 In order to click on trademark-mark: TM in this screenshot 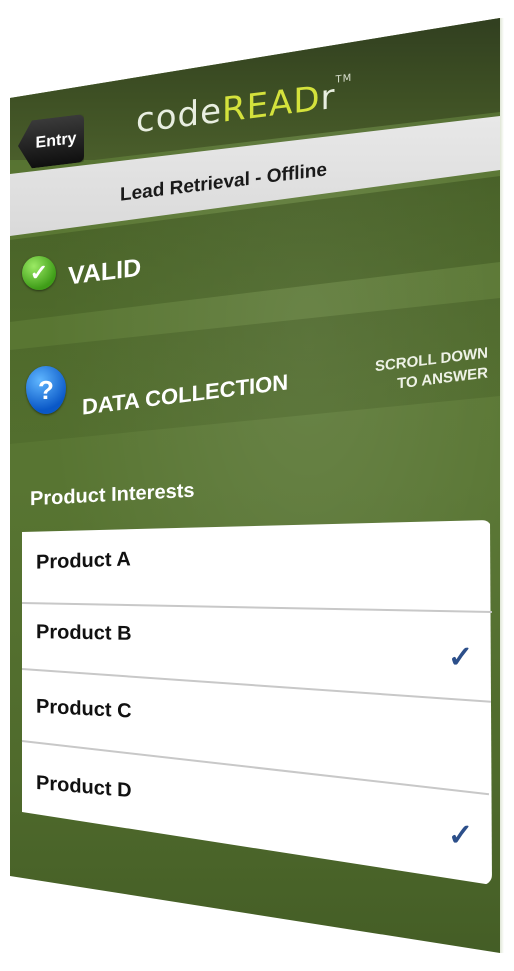, I will do `click(344, 79)`.